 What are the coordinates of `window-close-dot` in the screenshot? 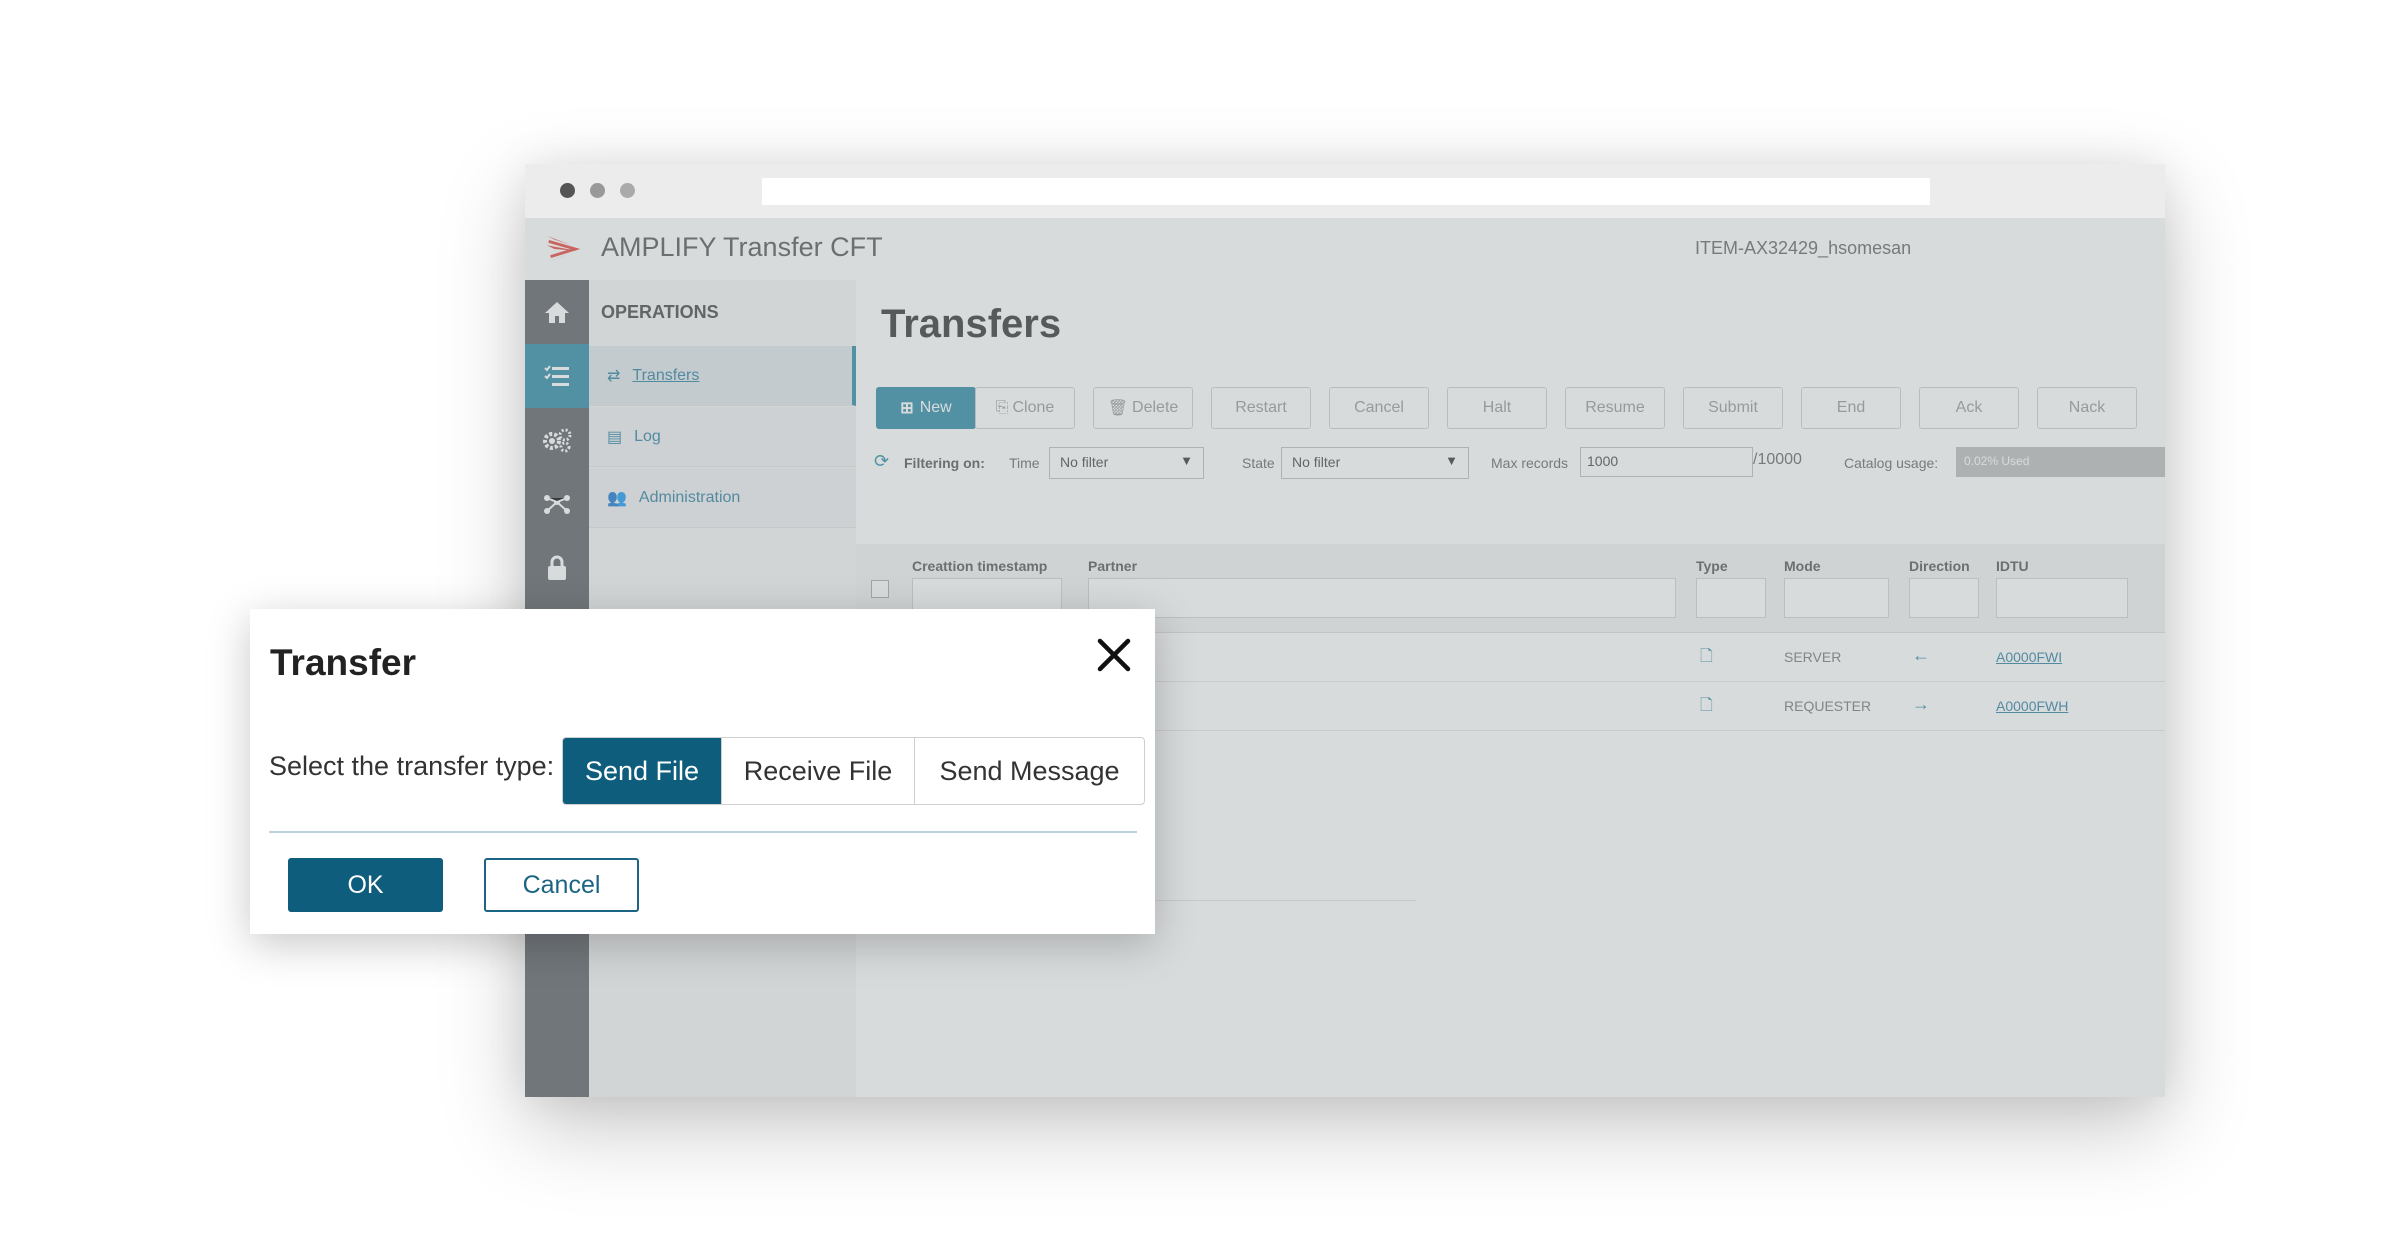 It's located at (567, 190).